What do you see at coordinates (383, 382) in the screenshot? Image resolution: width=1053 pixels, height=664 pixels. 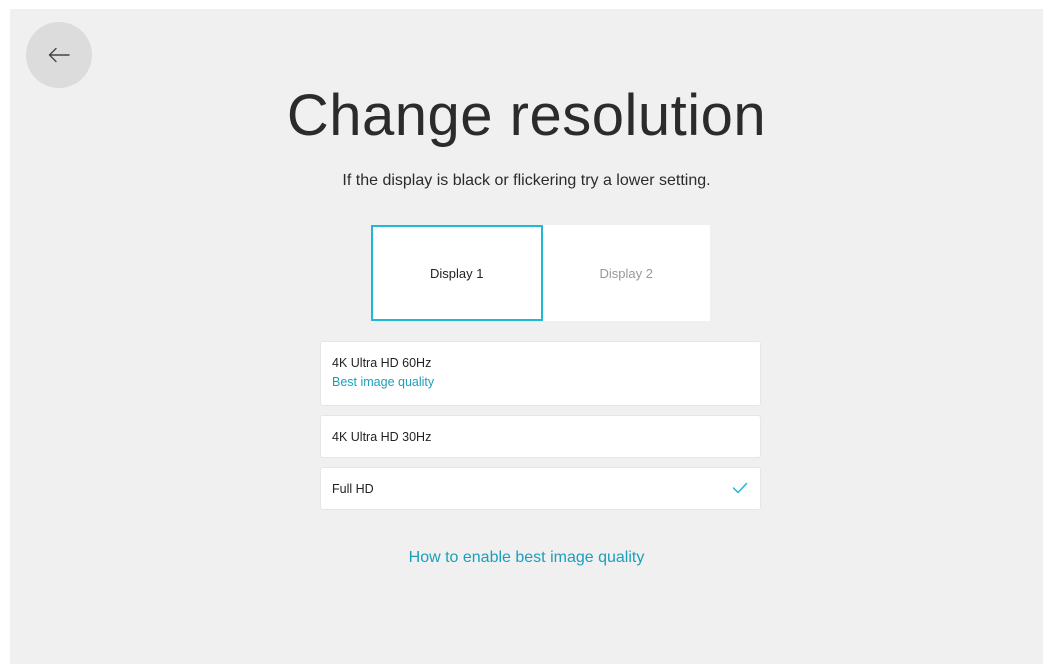 I see `option-sublabel: Best image quality` at bounding box center [383, 382].